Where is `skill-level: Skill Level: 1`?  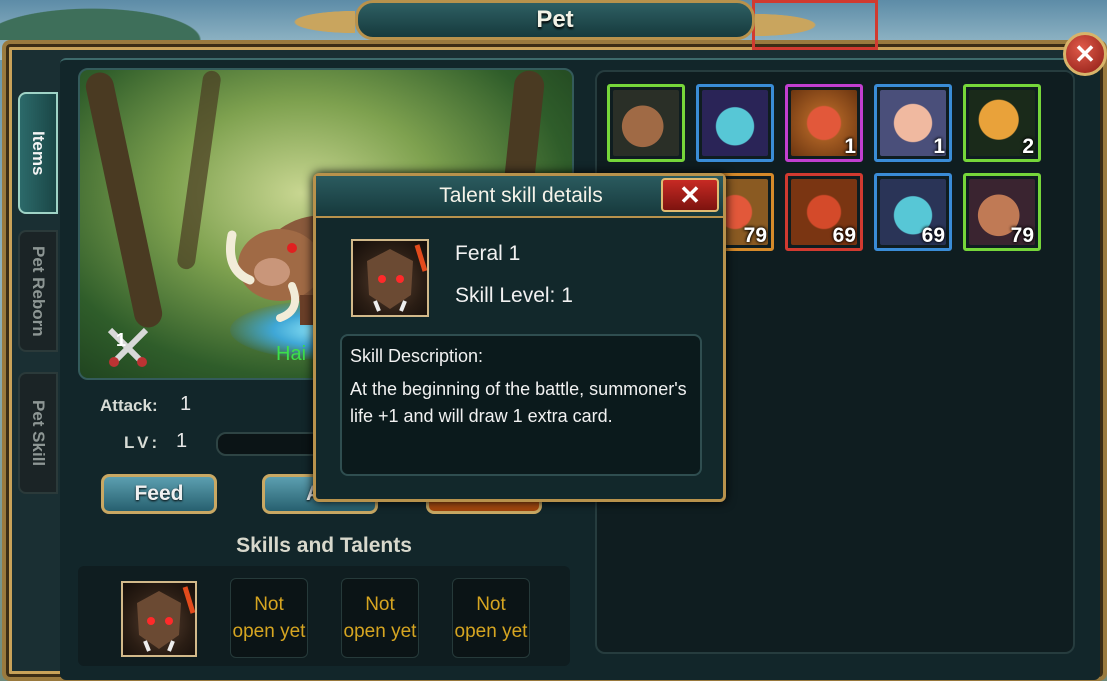
skill-level: Skill Level: 1 is located at coordinates (514, 295).